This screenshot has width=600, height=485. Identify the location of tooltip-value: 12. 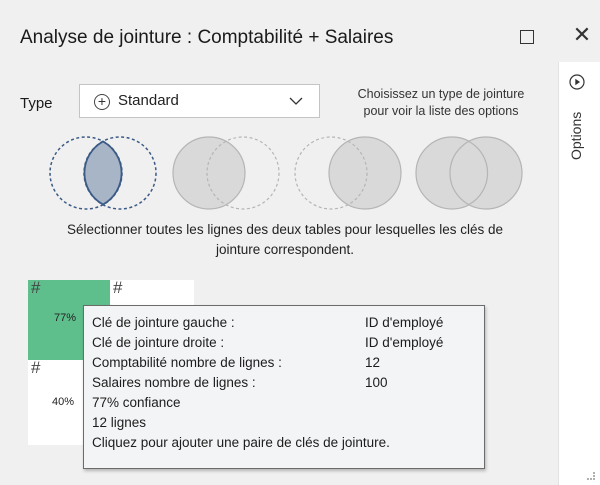
(373, 362).